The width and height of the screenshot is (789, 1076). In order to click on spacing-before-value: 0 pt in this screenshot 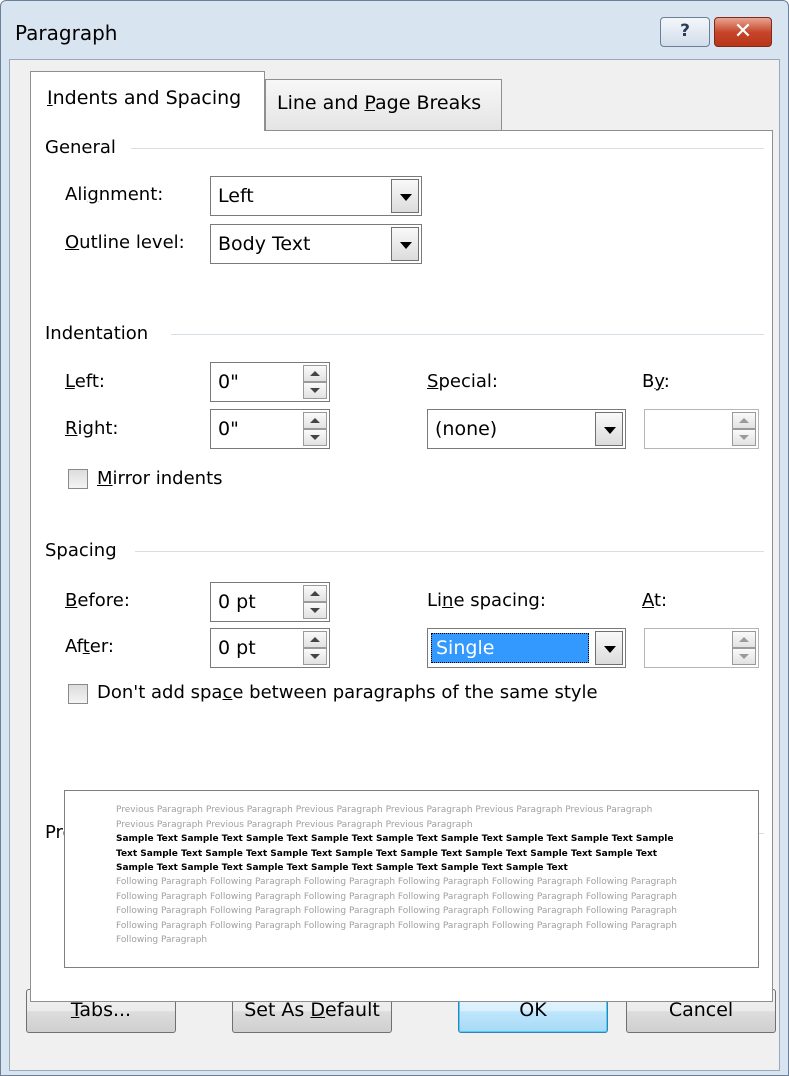, I will do `click(237, 602)`.